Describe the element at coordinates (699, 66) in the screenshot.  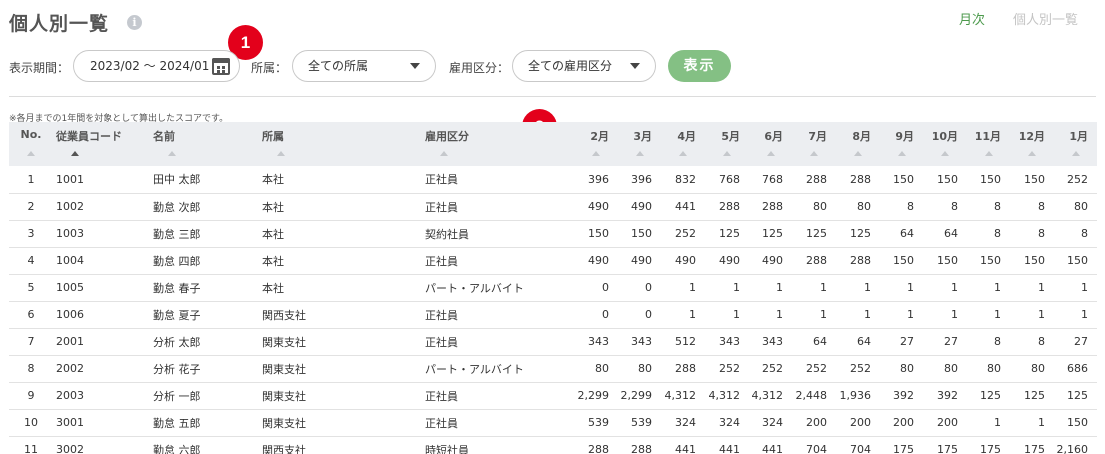
I see `show-button: 表示` at that location.